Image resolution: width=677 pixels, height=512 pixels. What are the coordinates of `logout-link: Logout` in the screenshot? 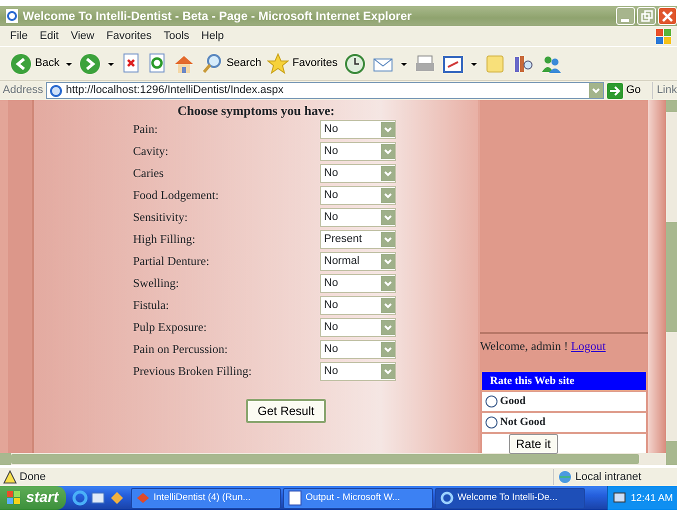 It's located at (588, 346).